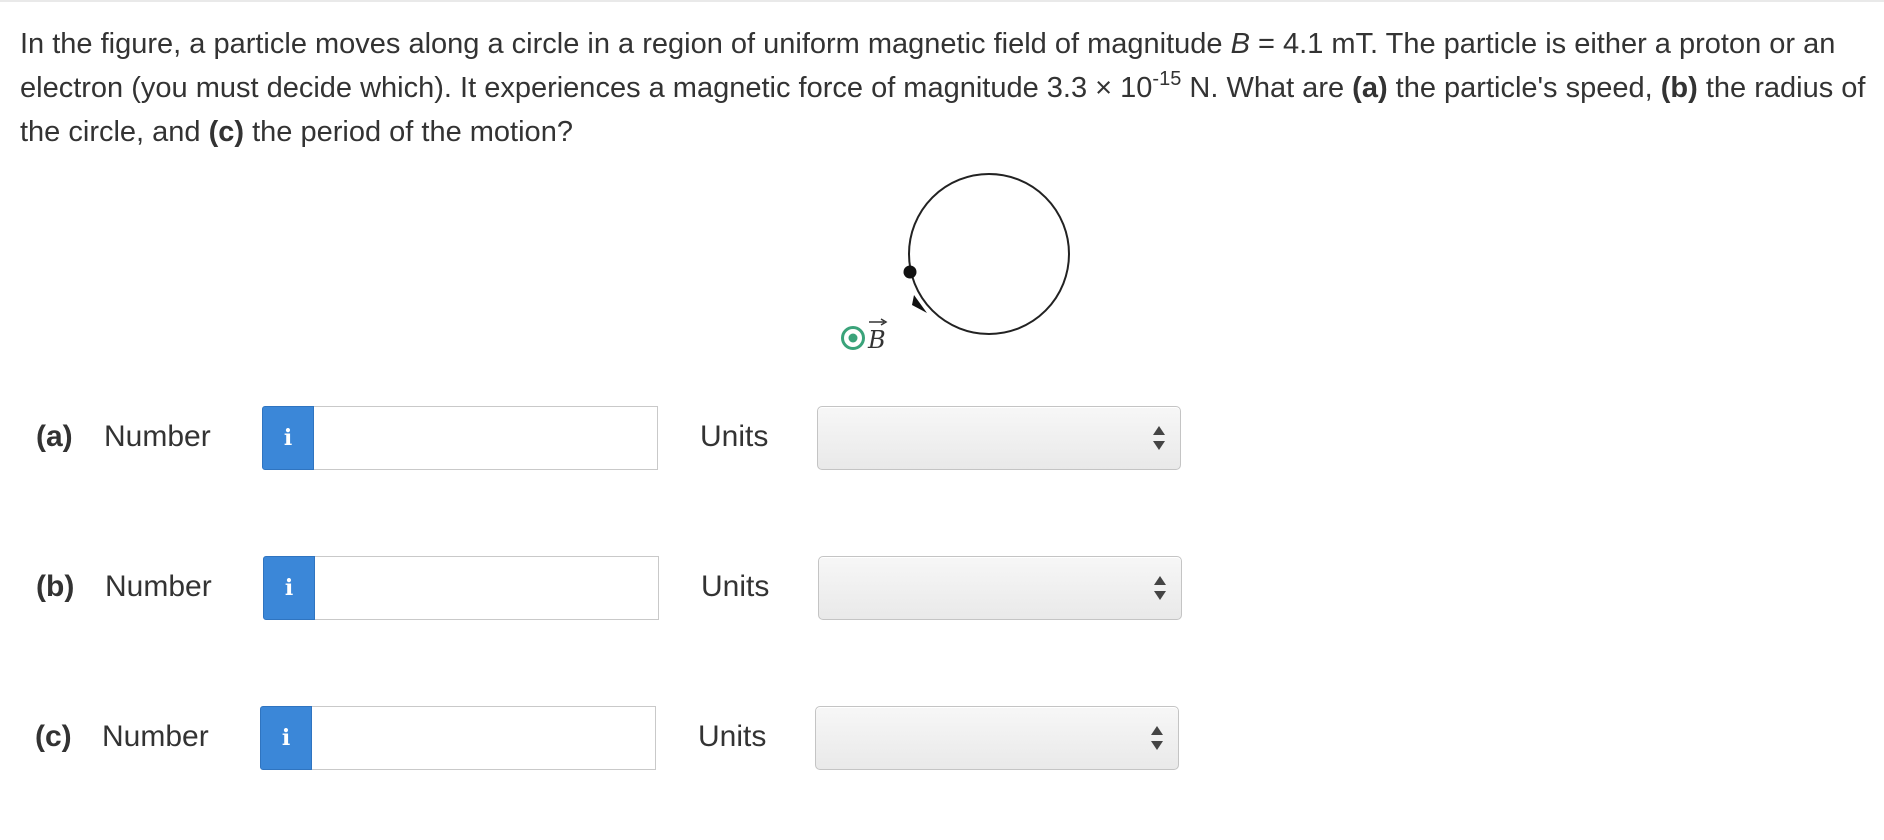 This screenshot has height=840, width=1884. I want to click on number-input-a, so click(486, 438).